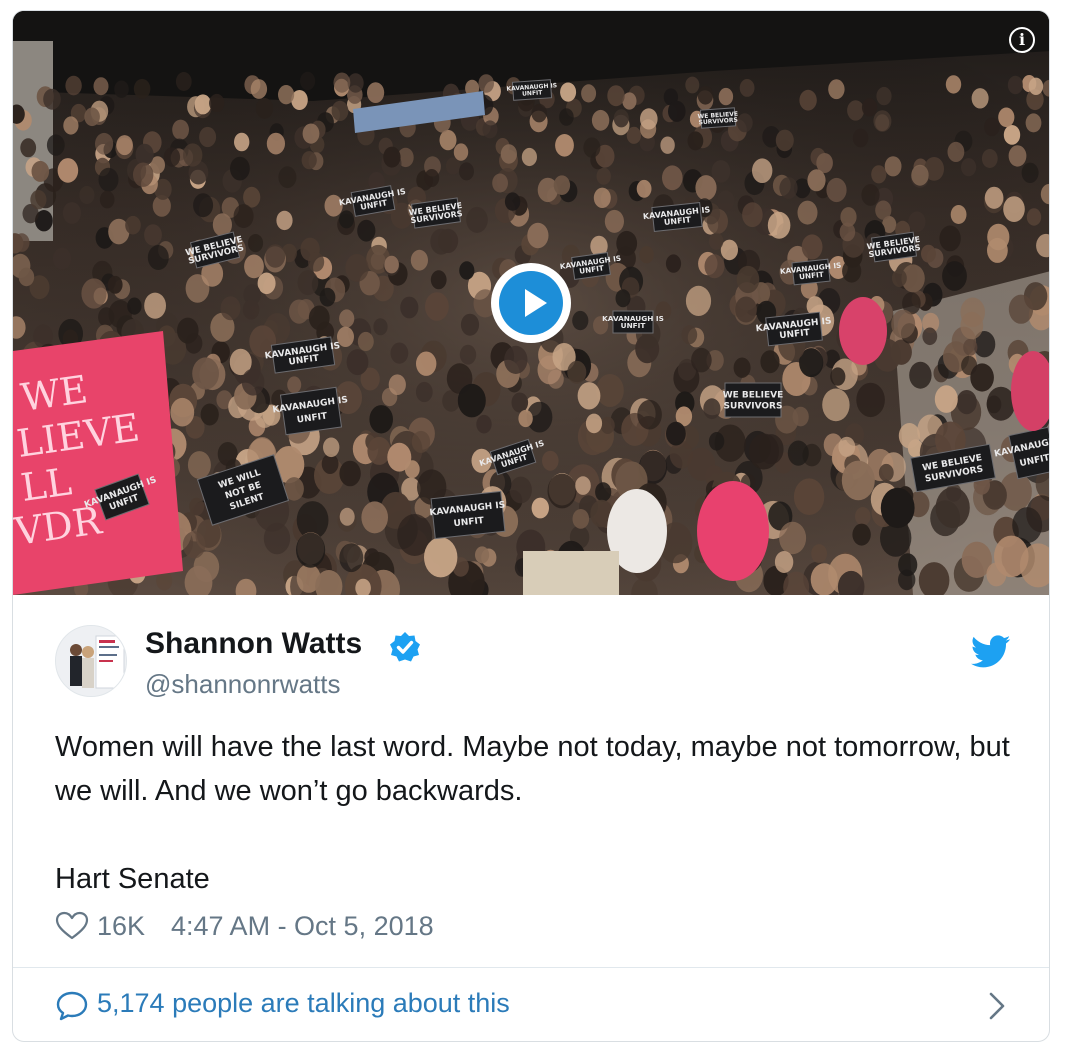 Image resolution: width=1066 pixels, height=1056 pixels. I want to click on conversation-link: 5,174 people are talking about this, so click(531, 1004).